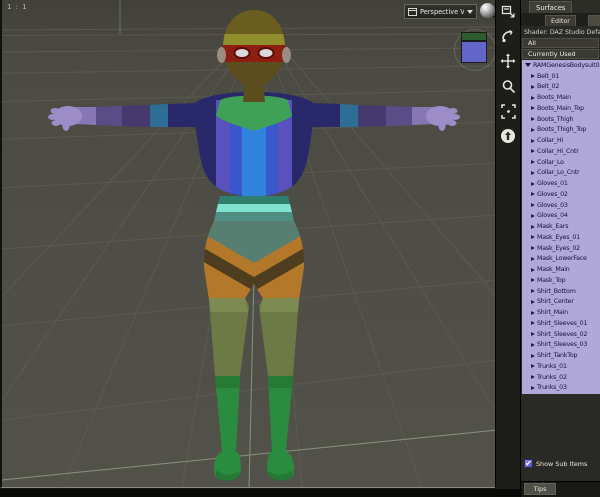  What do you see at coordinates (561, 291) in the screenshot?
I see `surface-item: Shirt_Bottom` at bounding box center [561, 291].